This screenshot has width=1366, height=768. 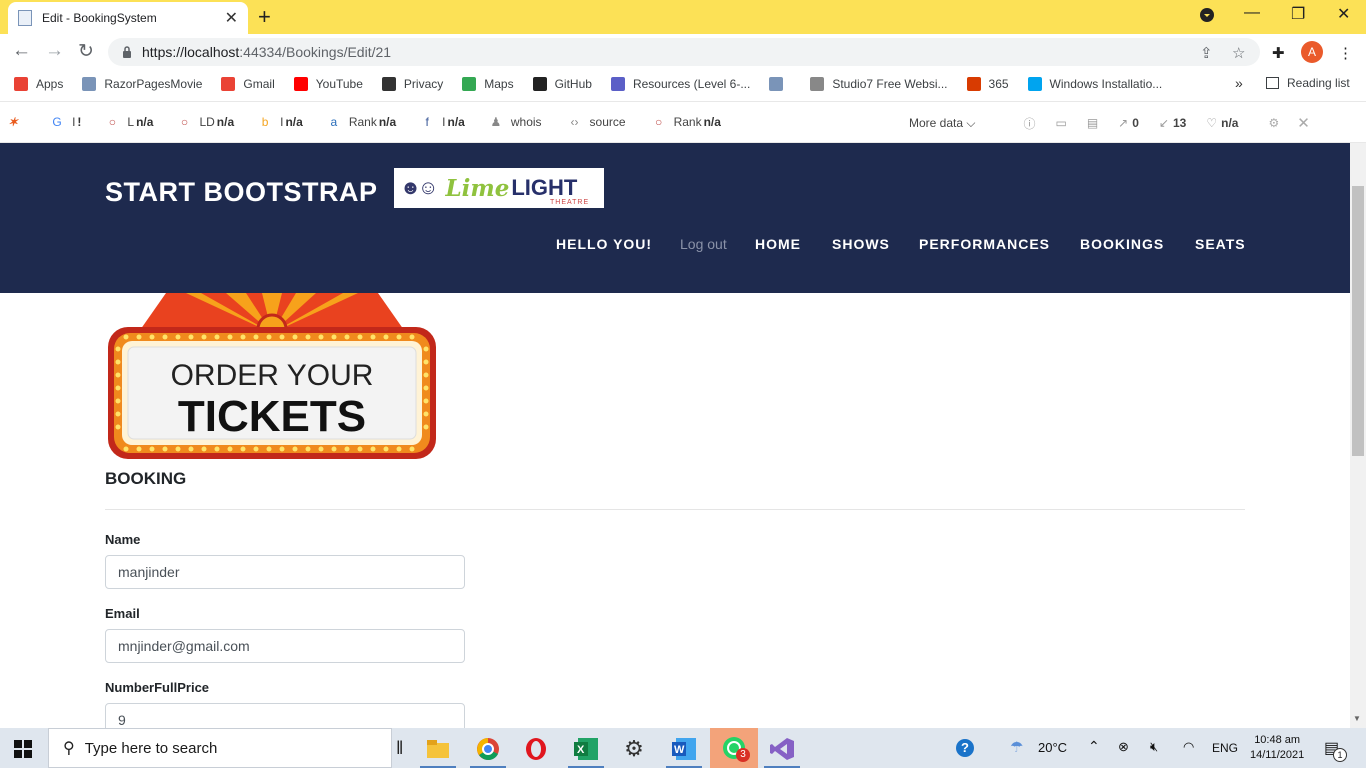 I want to click on seoquake-logo-icon: ✶, so click(x=13, y=122).